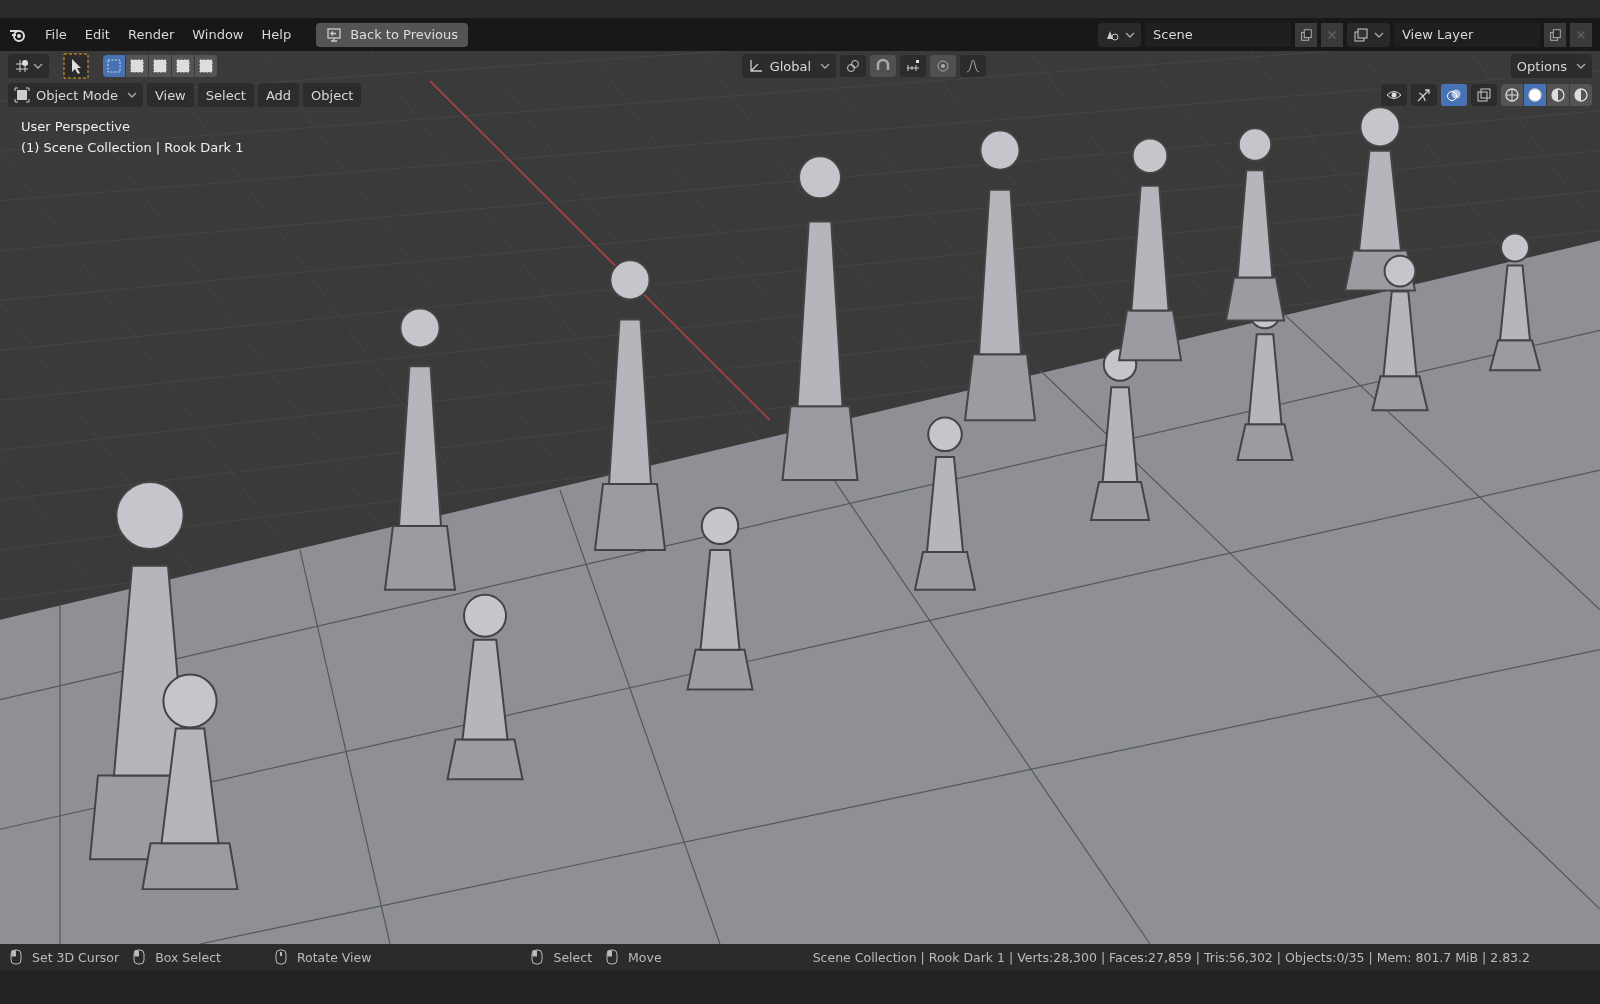  I want to click on scene-field: Scene, so click(1218, 34).